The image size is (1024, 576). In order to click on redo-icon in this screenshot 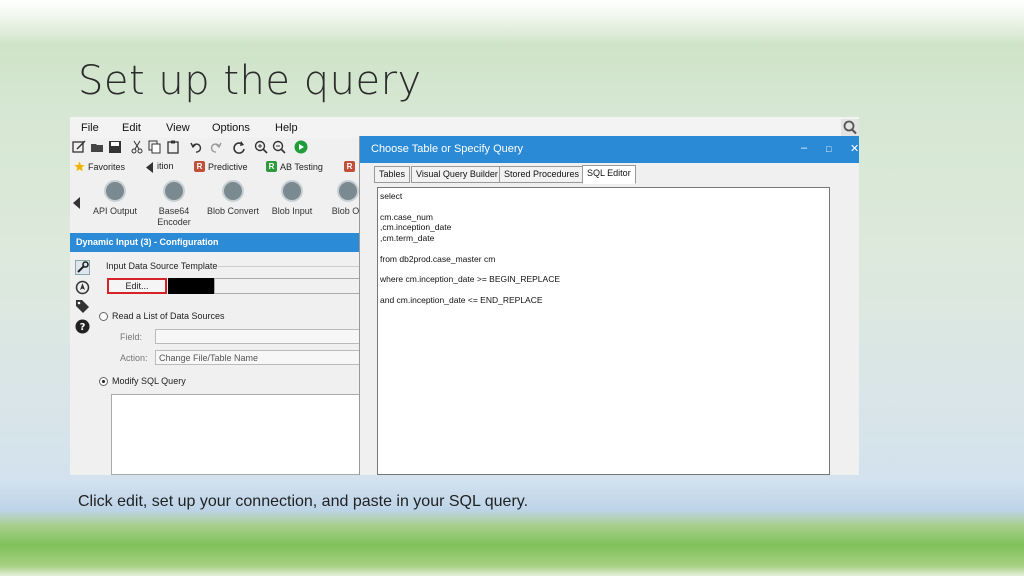, I will do `click(215, 147)`.